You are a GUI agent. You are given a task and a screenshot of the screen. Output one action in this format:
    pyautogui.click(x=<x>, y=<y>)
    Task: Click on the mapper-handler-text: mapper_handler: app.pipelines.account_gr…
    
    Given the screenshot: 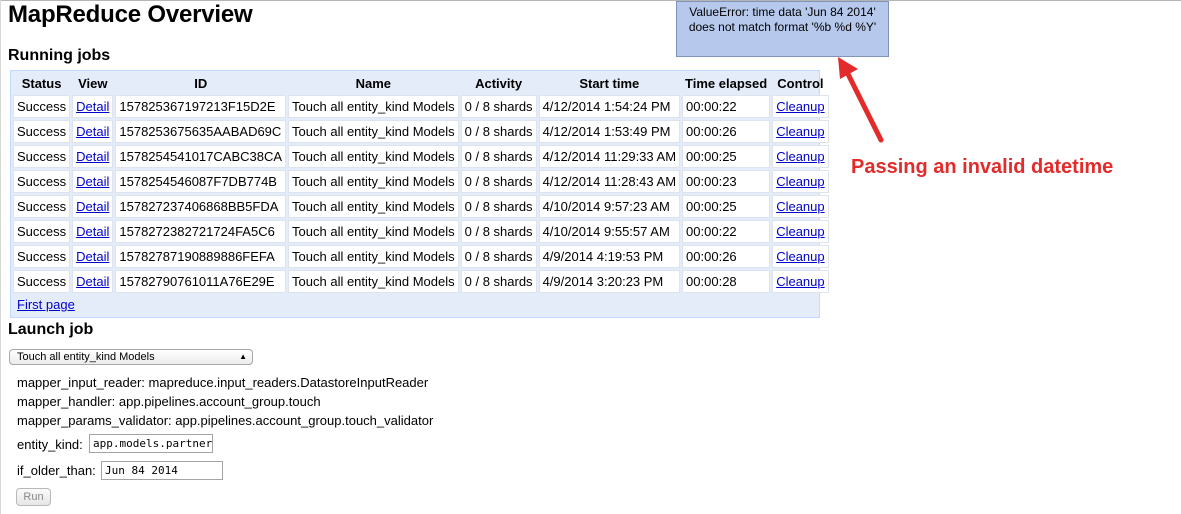 What is the action you would take?
    pyautogui.click(x=169, y=401)
    